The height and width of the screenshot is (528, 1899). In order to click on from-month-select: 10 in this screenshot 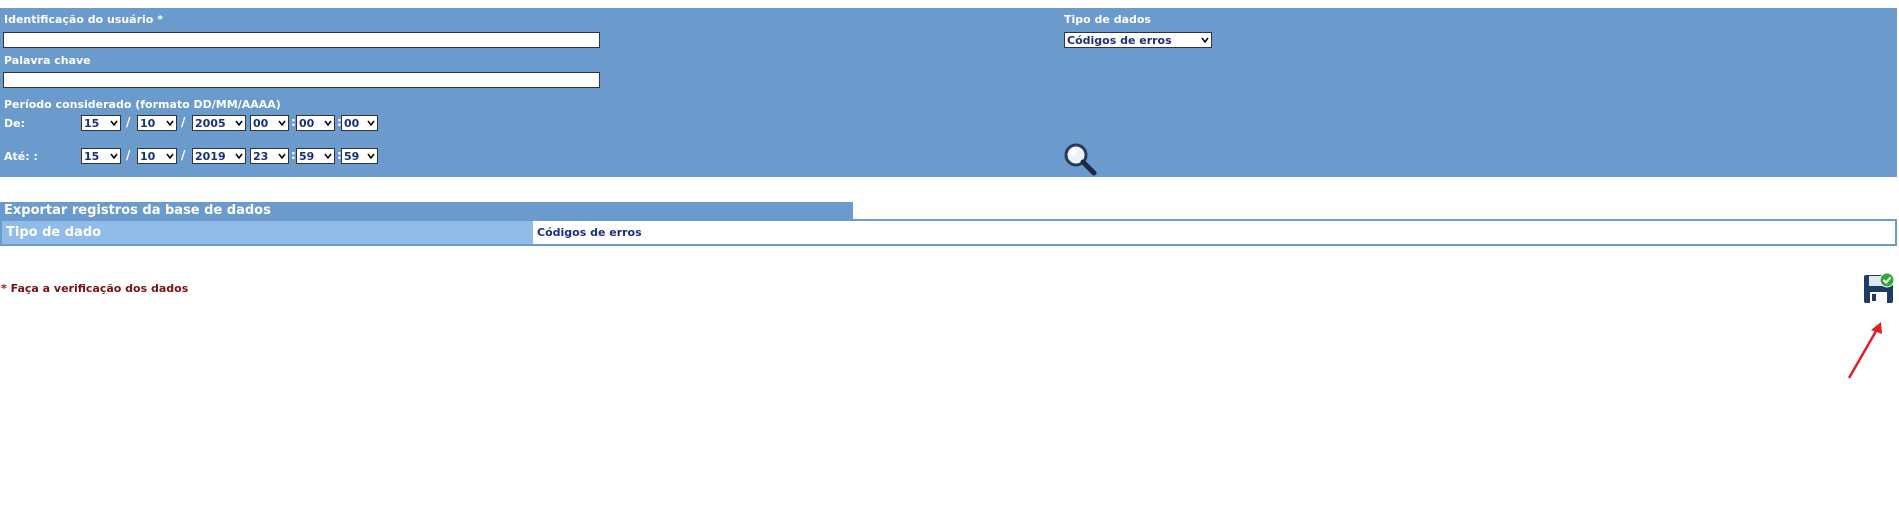, I will do `click(157, 123)`.